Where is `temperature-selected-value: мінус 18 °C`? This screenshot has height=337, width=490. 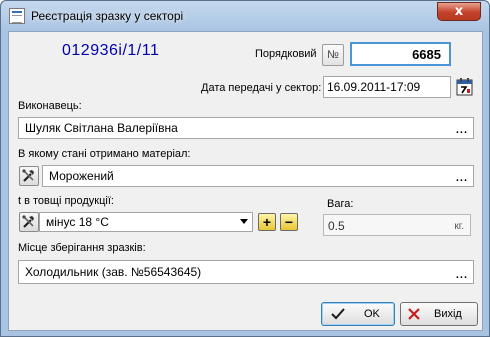 temperature-selected-value: мінус 18 °C is located at coordinates (77, 222).